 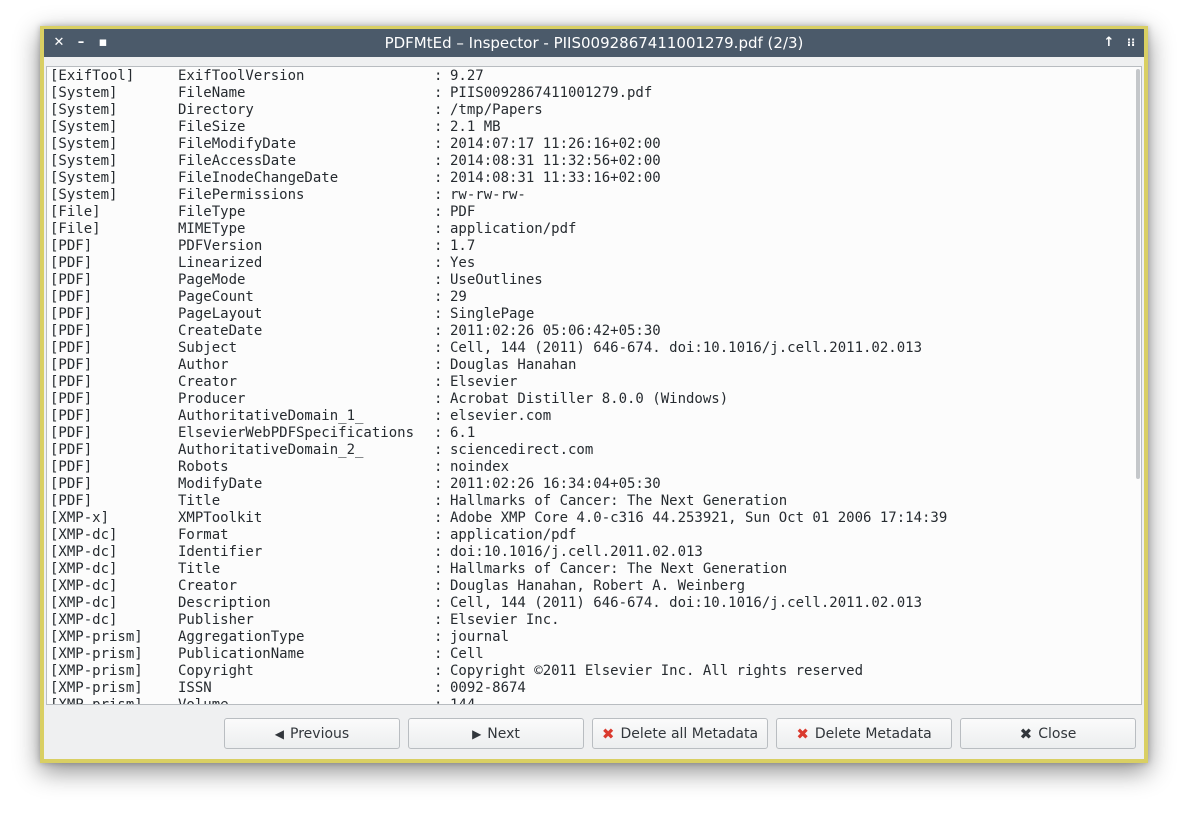 I want to click on close-button: ✖ Close, so click(x=1048, y=733).